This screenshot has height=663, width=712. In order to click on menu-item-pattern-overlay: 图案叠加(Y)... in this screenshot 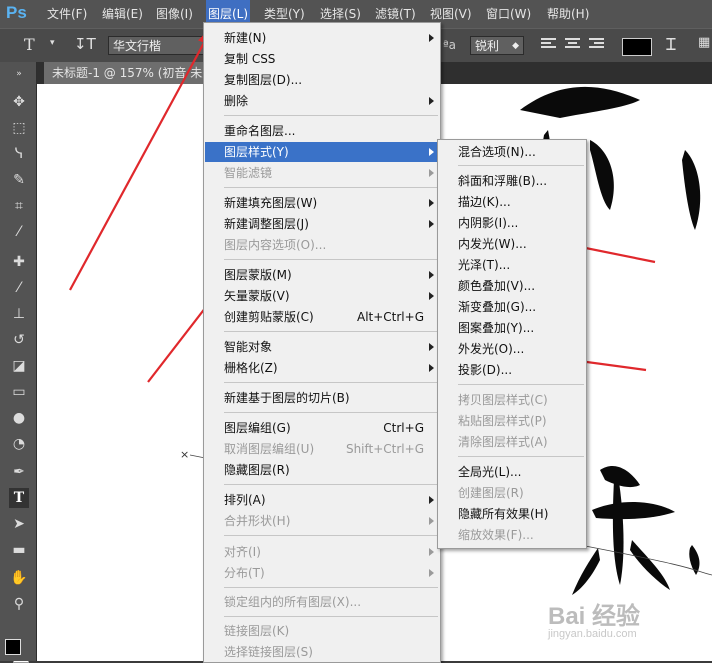, I will do `click(496, 328)`.